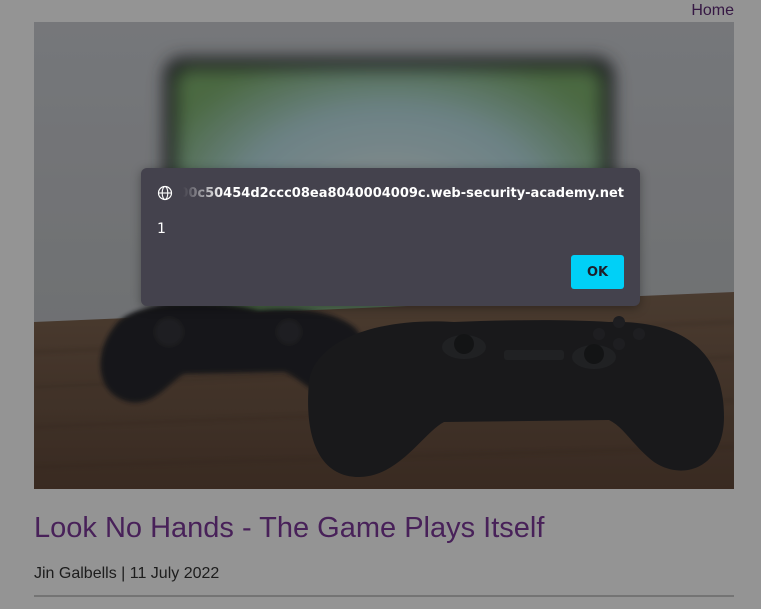  Describe the element at coordinates (165, 193) in the screenshot. I see `globe-icon` at that location.